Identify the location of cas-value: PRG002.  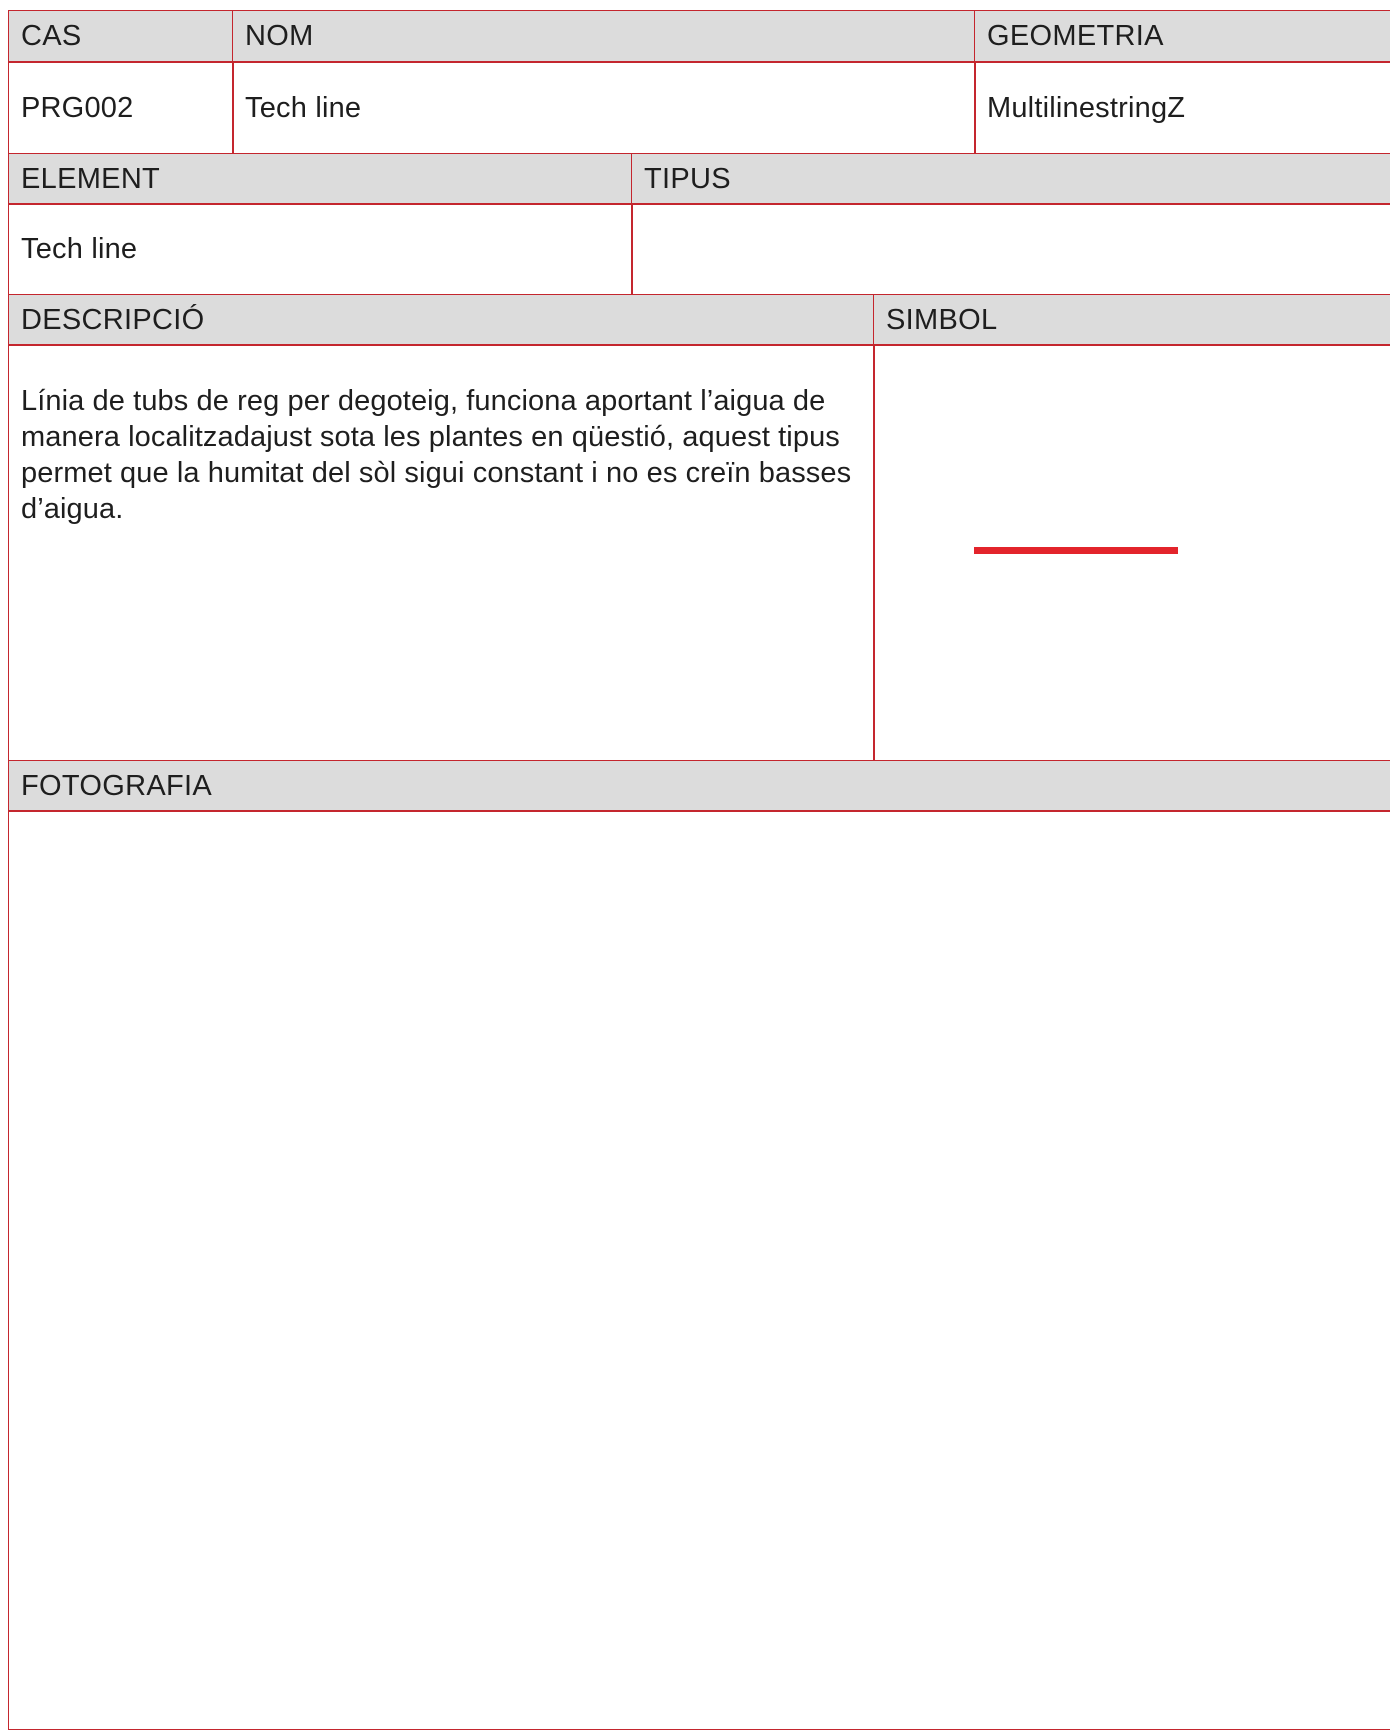
(121, 108).